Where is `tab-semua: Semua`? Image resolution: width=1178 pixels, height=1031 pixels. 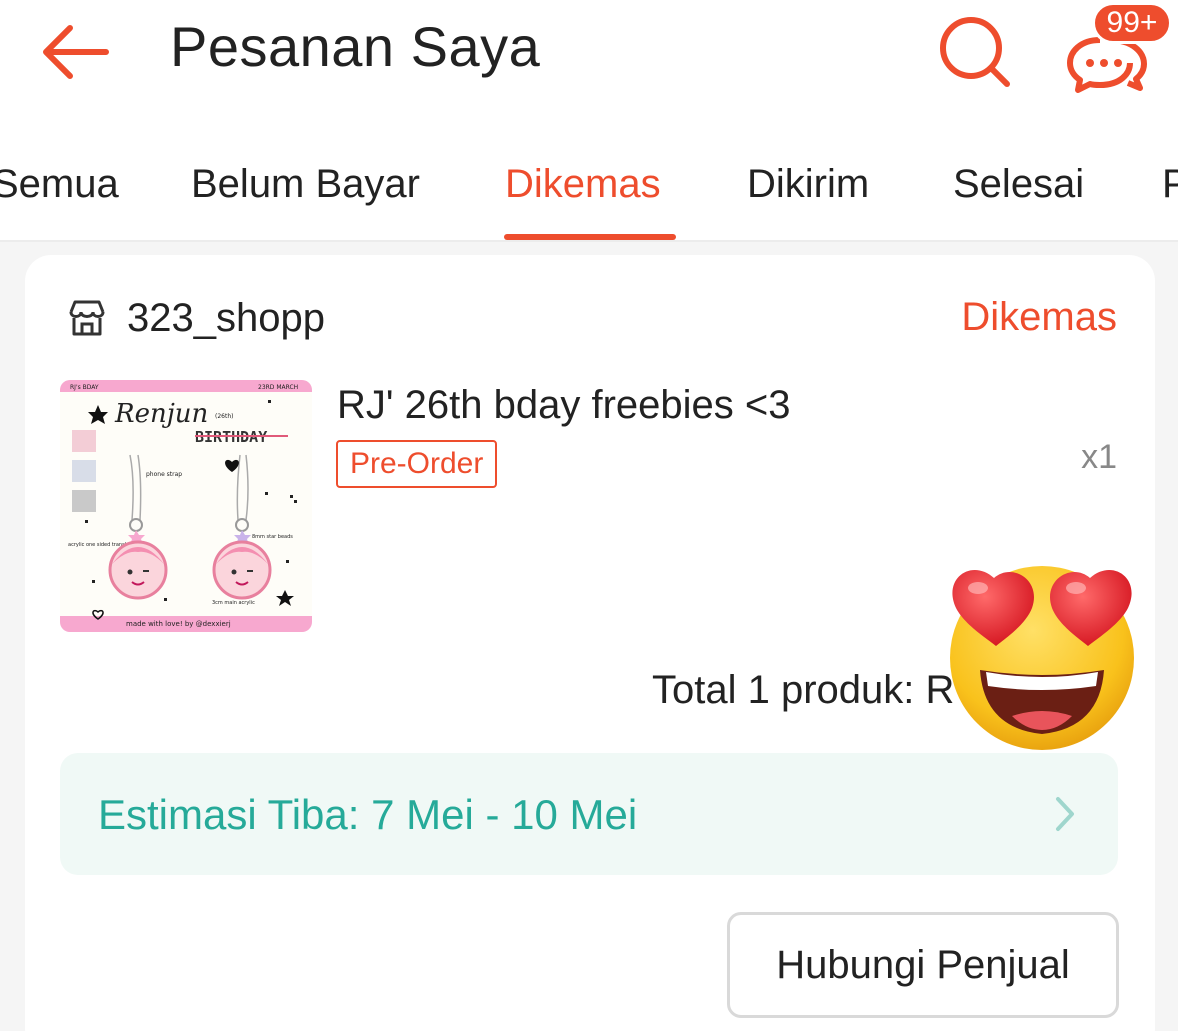
tab-semua: Semua is located at coordinates (59, 184).